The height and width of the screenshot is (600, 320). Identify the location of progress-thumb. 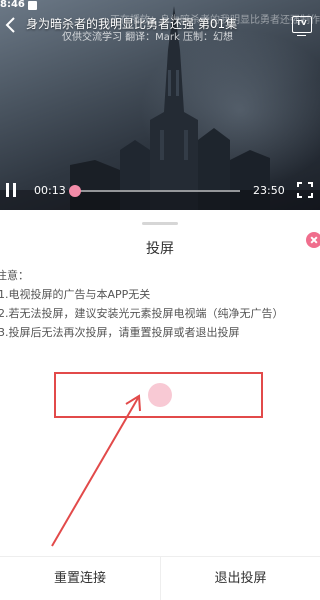
(74, 191).